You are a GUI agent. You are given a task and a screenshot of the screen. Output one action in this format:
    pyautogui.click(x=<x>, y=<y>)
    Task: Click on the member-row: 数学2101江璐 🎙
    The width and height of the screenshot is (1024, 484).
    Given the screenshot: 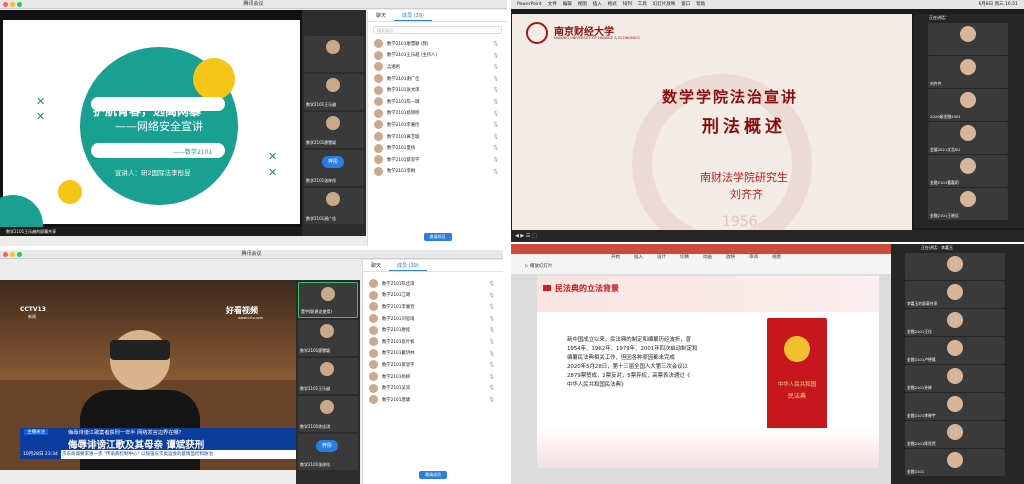 What is the action you would take?
    pyautogui.click(x=433, y=296)
    